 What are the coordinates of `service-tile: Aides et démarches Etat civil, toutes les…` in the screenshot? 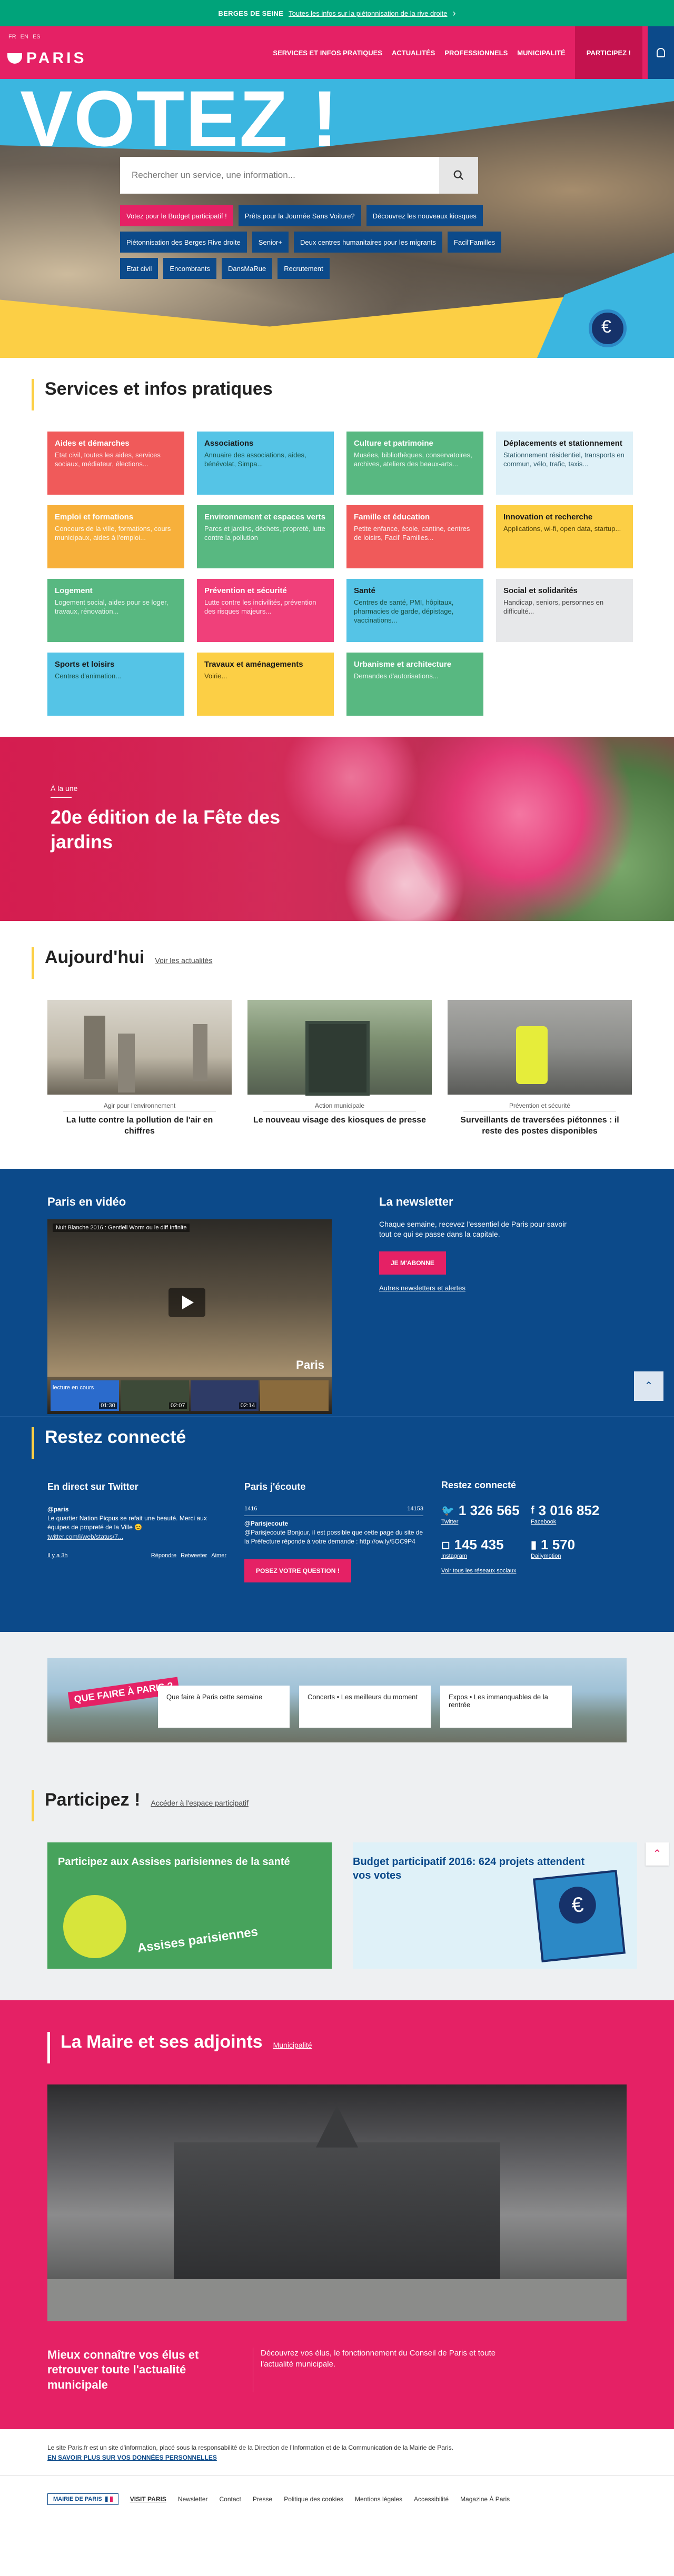 It's located at (116, 463).